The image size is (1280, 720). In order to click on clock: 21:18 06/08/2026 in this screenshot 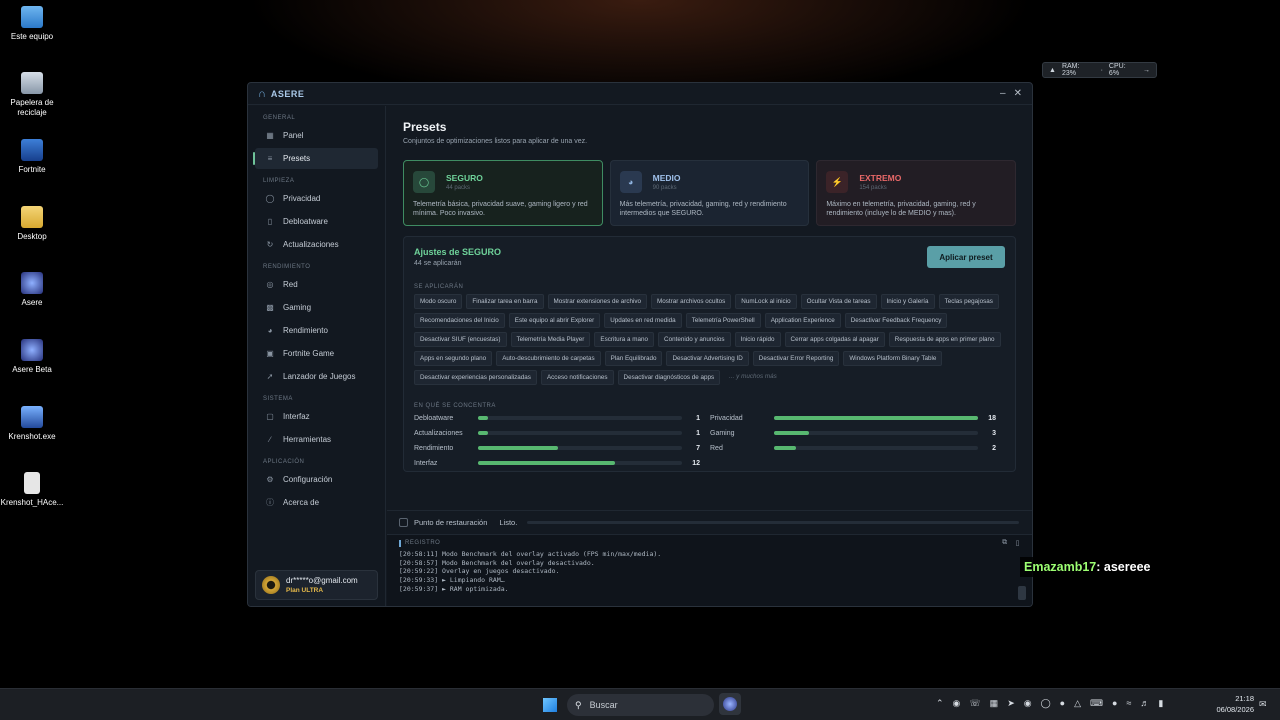, I will do `click(1230, 705)`.